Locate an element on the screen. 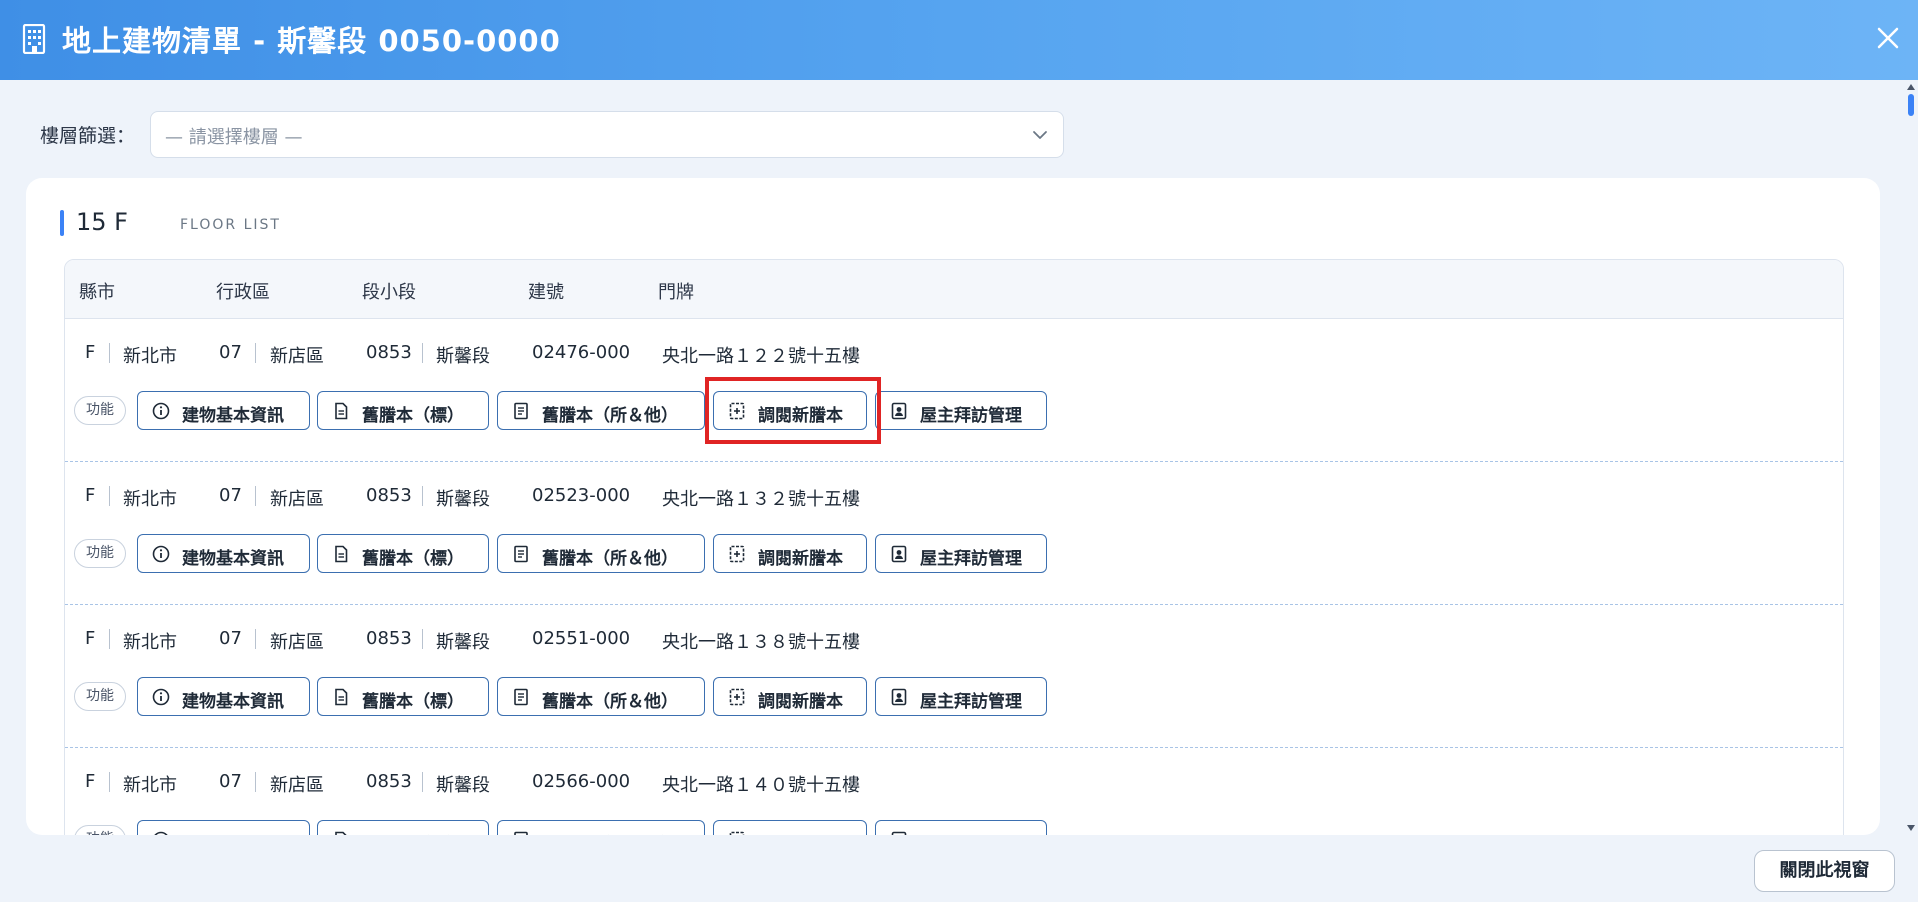 Image resolution: width=1918 pixels, height=902 pixels. header-district: 行政區 is located at coordinates (243, 292).